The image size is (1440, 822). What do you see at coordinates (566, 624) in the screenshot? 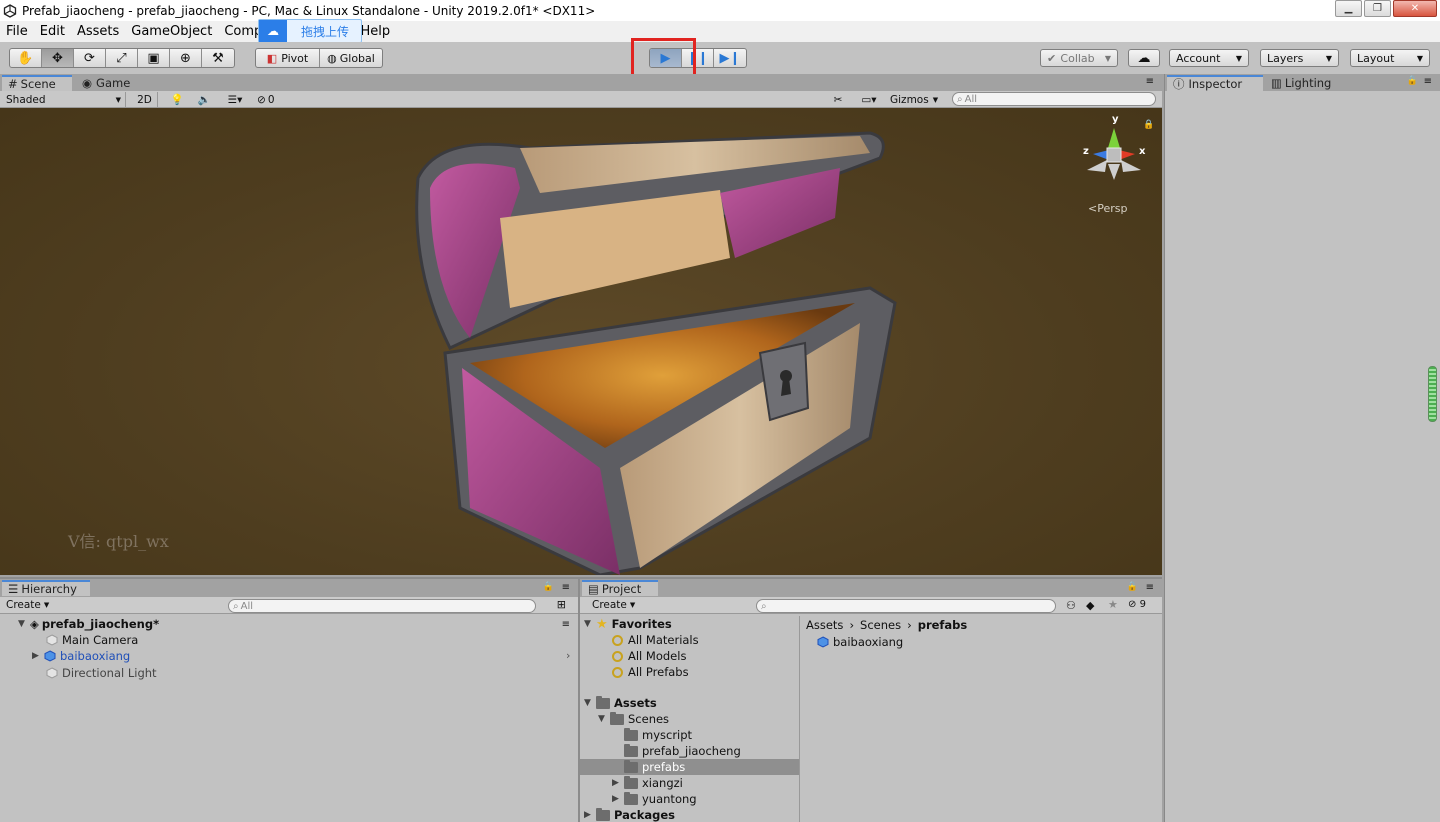
I see `scene-menu-icon: ≡` at bounding box center [566, 624].